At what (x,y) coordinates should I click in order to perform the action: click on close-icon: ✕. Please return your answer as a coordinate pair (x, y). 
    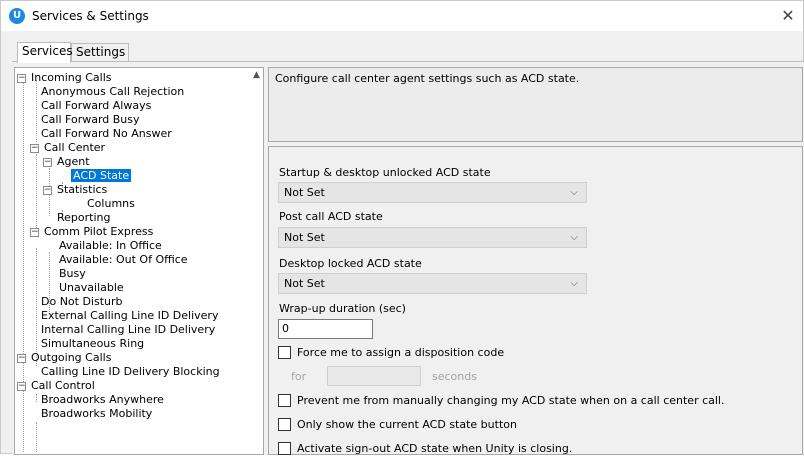
    Looking at the image, I should click on (788, 16).